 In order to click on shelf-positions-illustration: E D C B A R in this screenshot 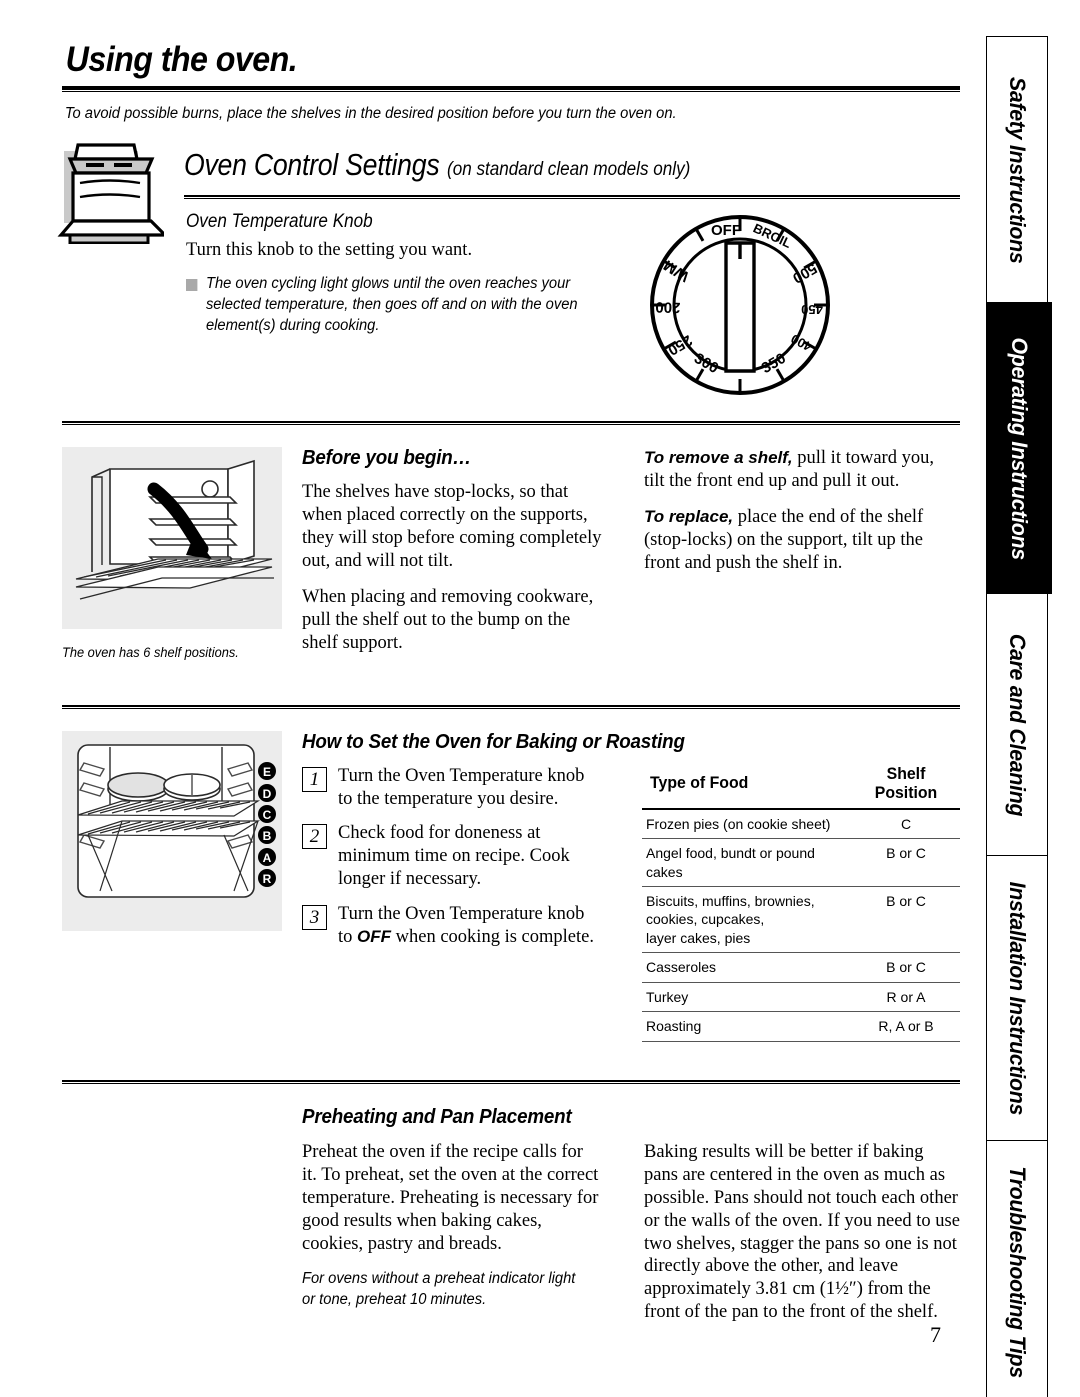, I will do `click(172, 830)`.